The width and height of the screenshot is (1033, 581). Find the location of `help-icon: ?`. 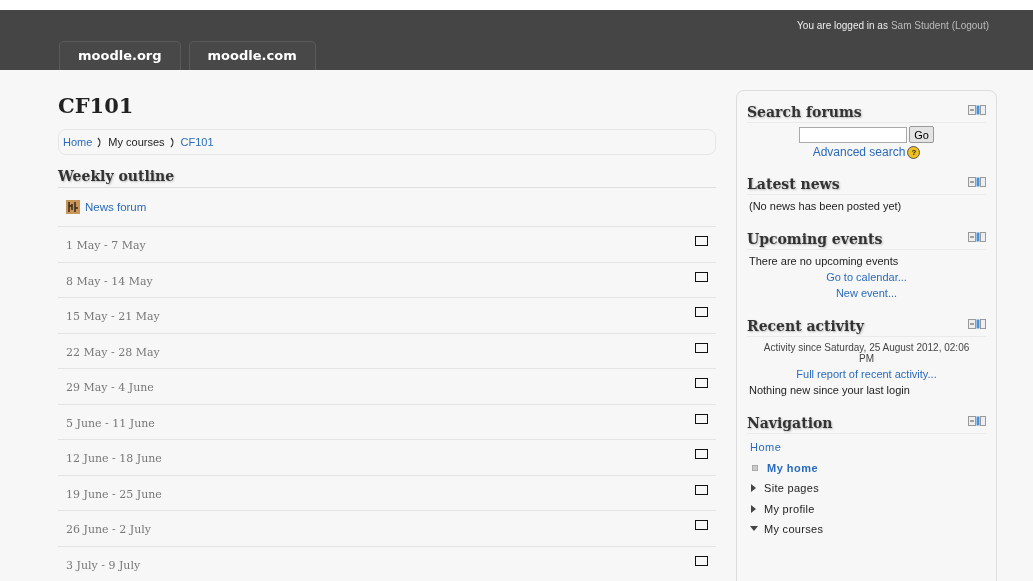

help-icon: ? is located at coordinates (914, 152).